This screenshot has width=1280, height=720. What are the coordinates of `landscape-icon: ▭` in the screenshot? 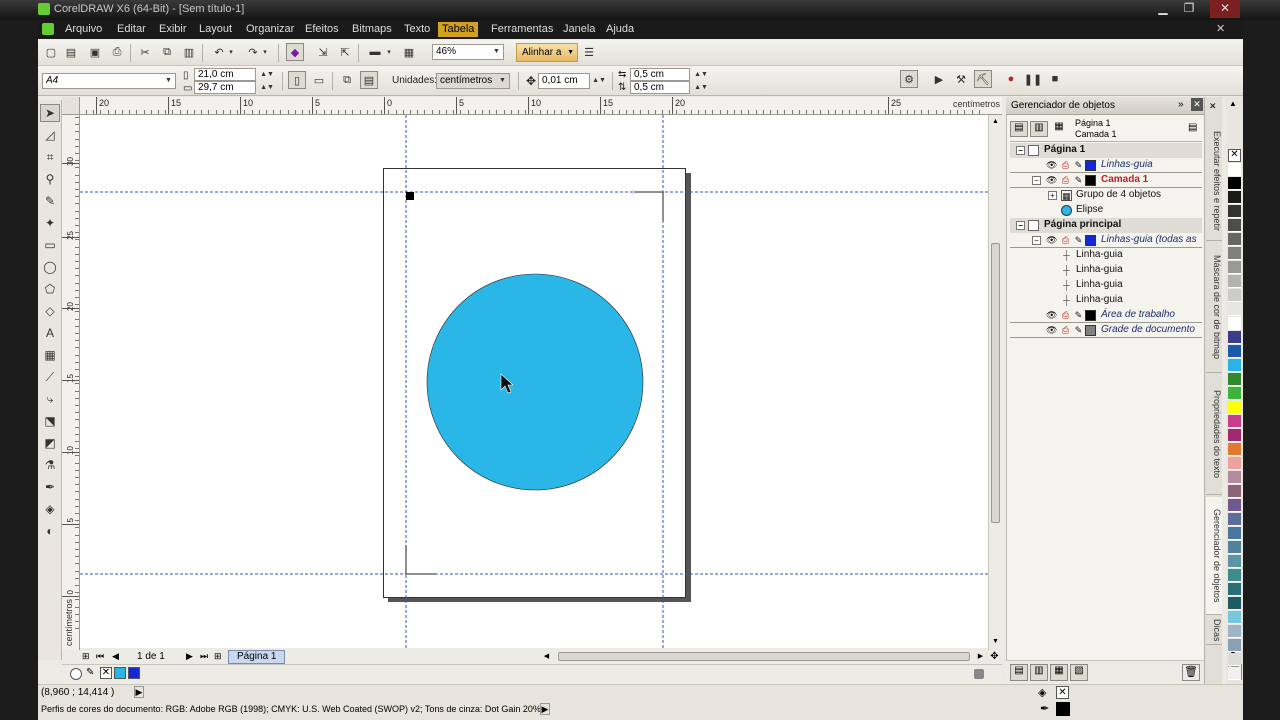 It's located at (319, 80).